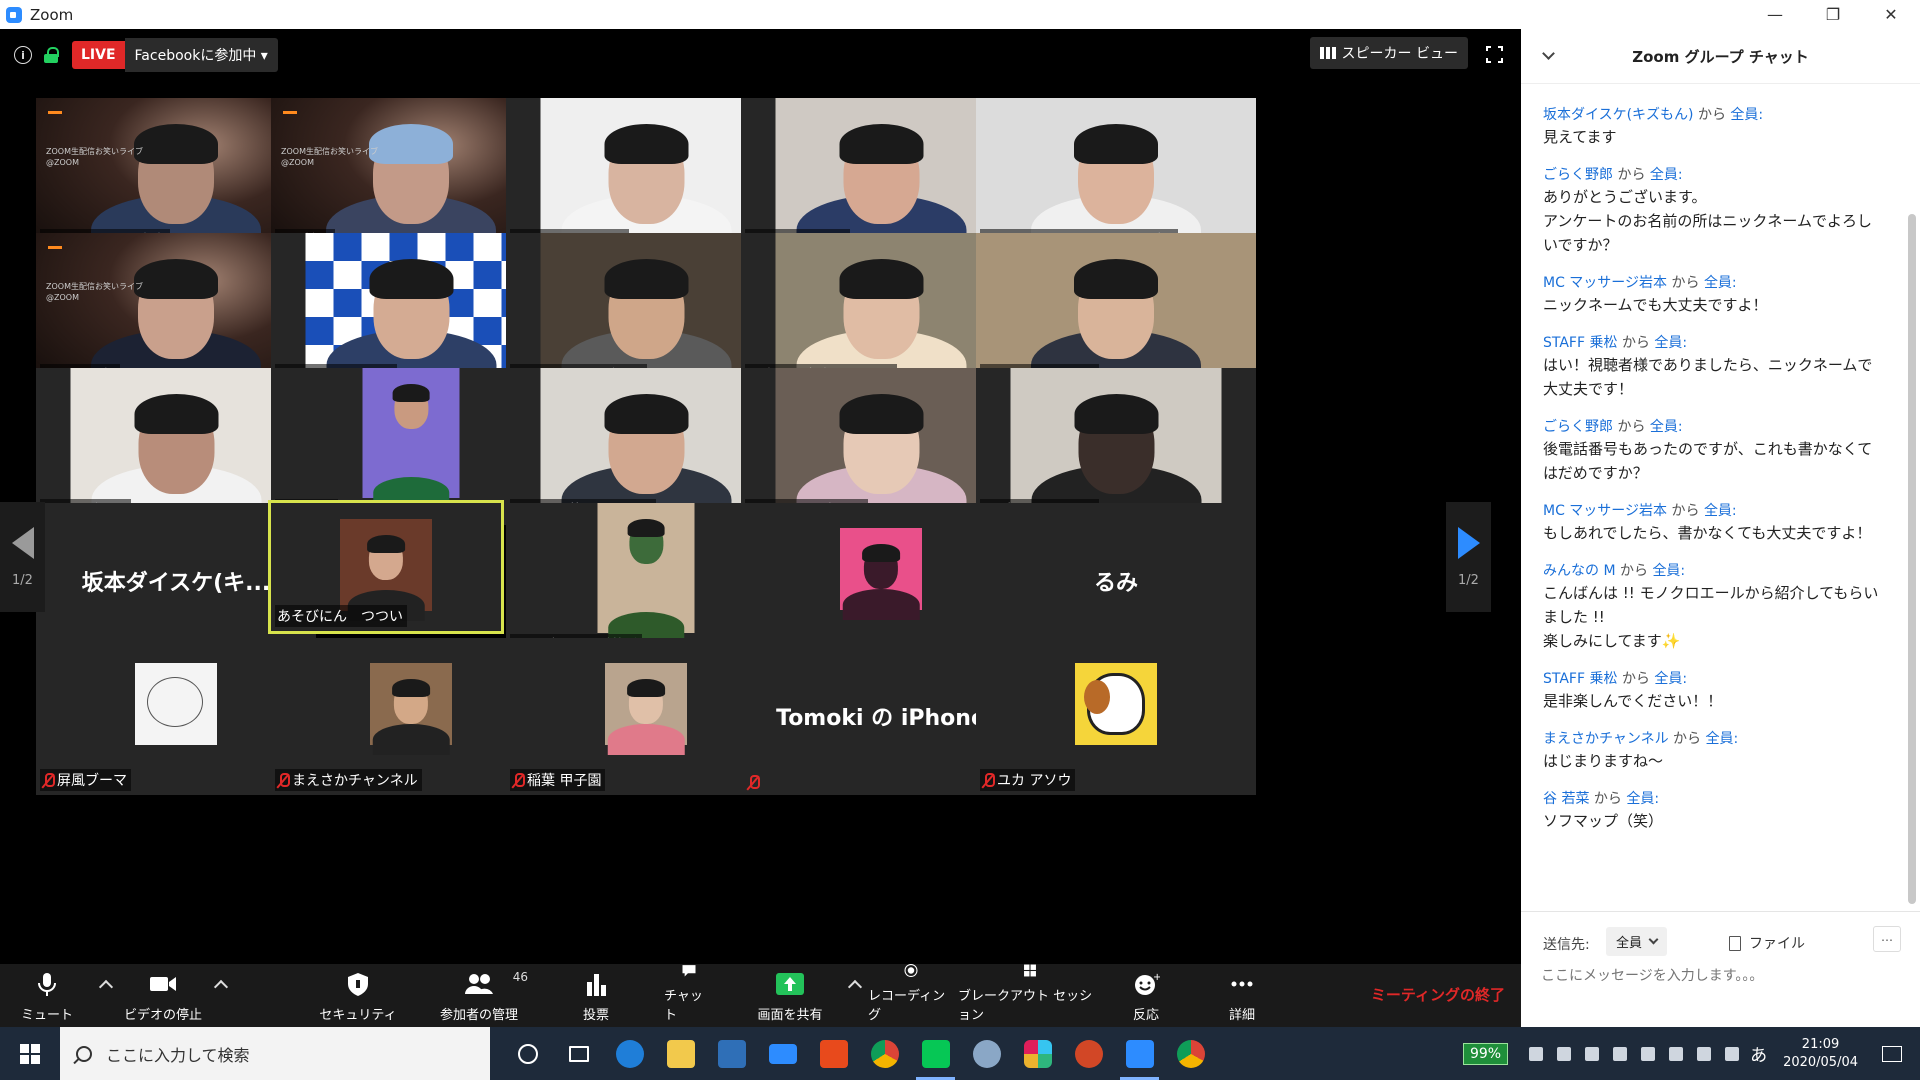 Image resolution: width=1920 pixels, height=1080 pixels. What do you see at coordinates (1485, 1053) in the screenshot?
I see `battery-indicator: 99%` at bounding box center [1485, 1053].